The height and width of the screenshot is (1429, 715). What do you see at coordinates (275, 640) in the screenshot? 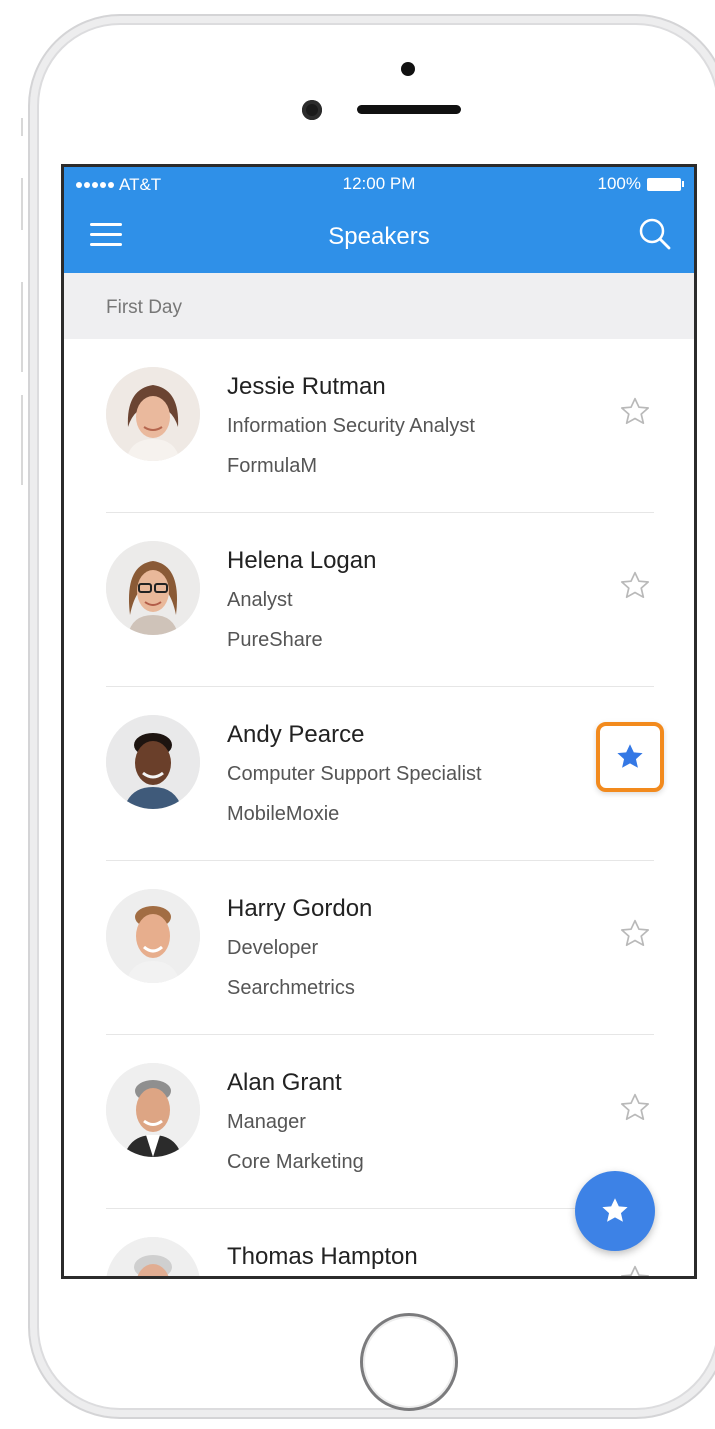
I see `speaker-company: PureShare` at bounding box center [275, 640].